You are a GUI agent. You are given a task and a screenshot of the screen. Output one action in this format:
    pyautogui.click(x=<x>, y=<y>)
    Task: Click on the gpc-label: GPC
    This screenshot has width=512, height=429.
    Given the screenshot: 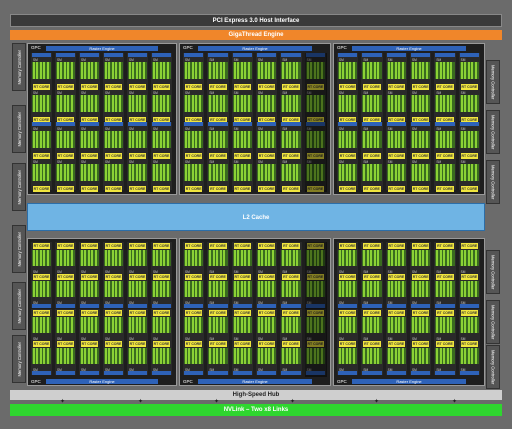 What is the action you would take?
    pyautogui.click(x=36, y=381)
    